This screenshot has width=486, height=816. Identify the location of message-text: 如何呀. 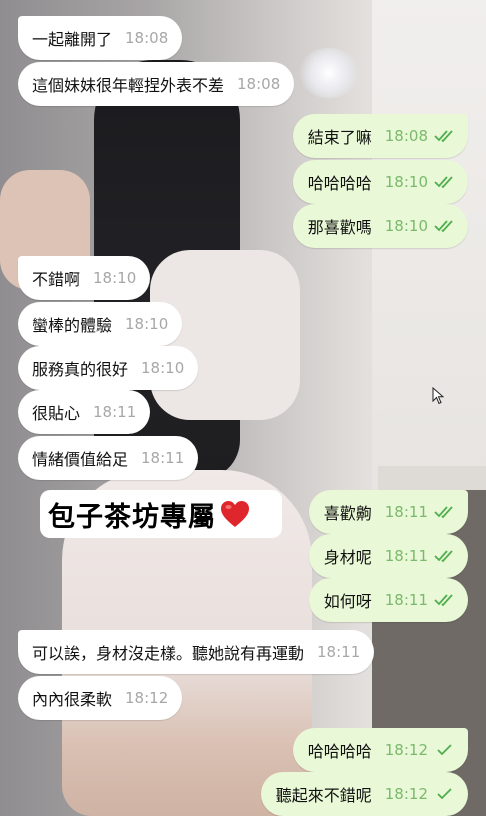
(347, 601).